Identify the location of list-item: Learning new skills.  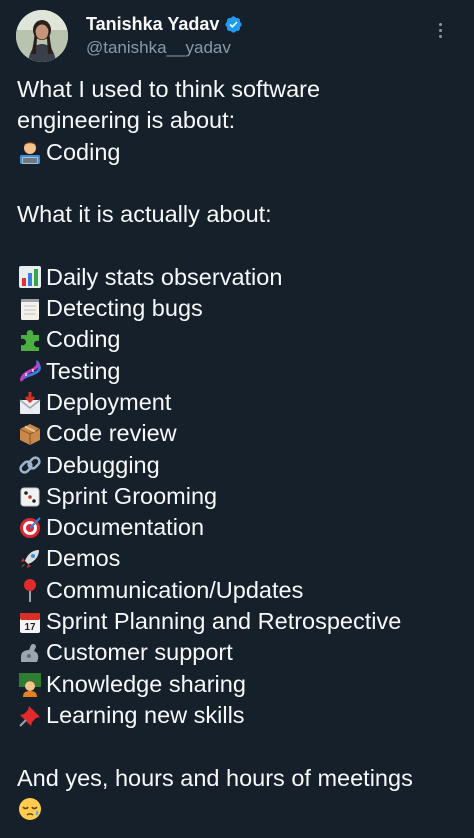
(239, 715).